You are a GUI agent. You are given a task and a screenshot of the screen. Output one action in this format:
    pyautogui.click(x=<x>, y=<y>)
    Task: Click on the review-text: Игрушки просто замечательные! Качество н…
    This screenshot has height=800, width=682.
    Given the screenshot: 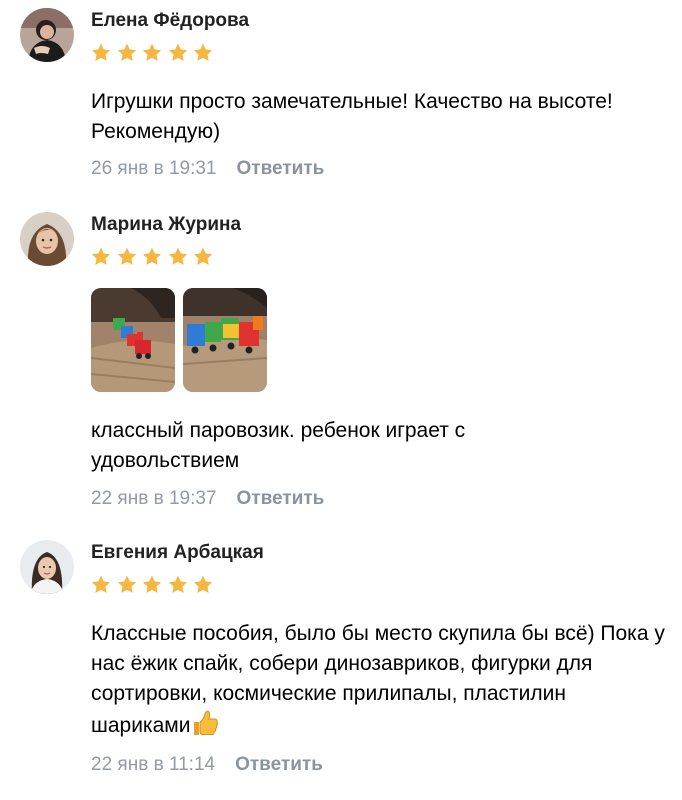 What is the action you would take?
    pyautogui.click(x=352, y=116)
    